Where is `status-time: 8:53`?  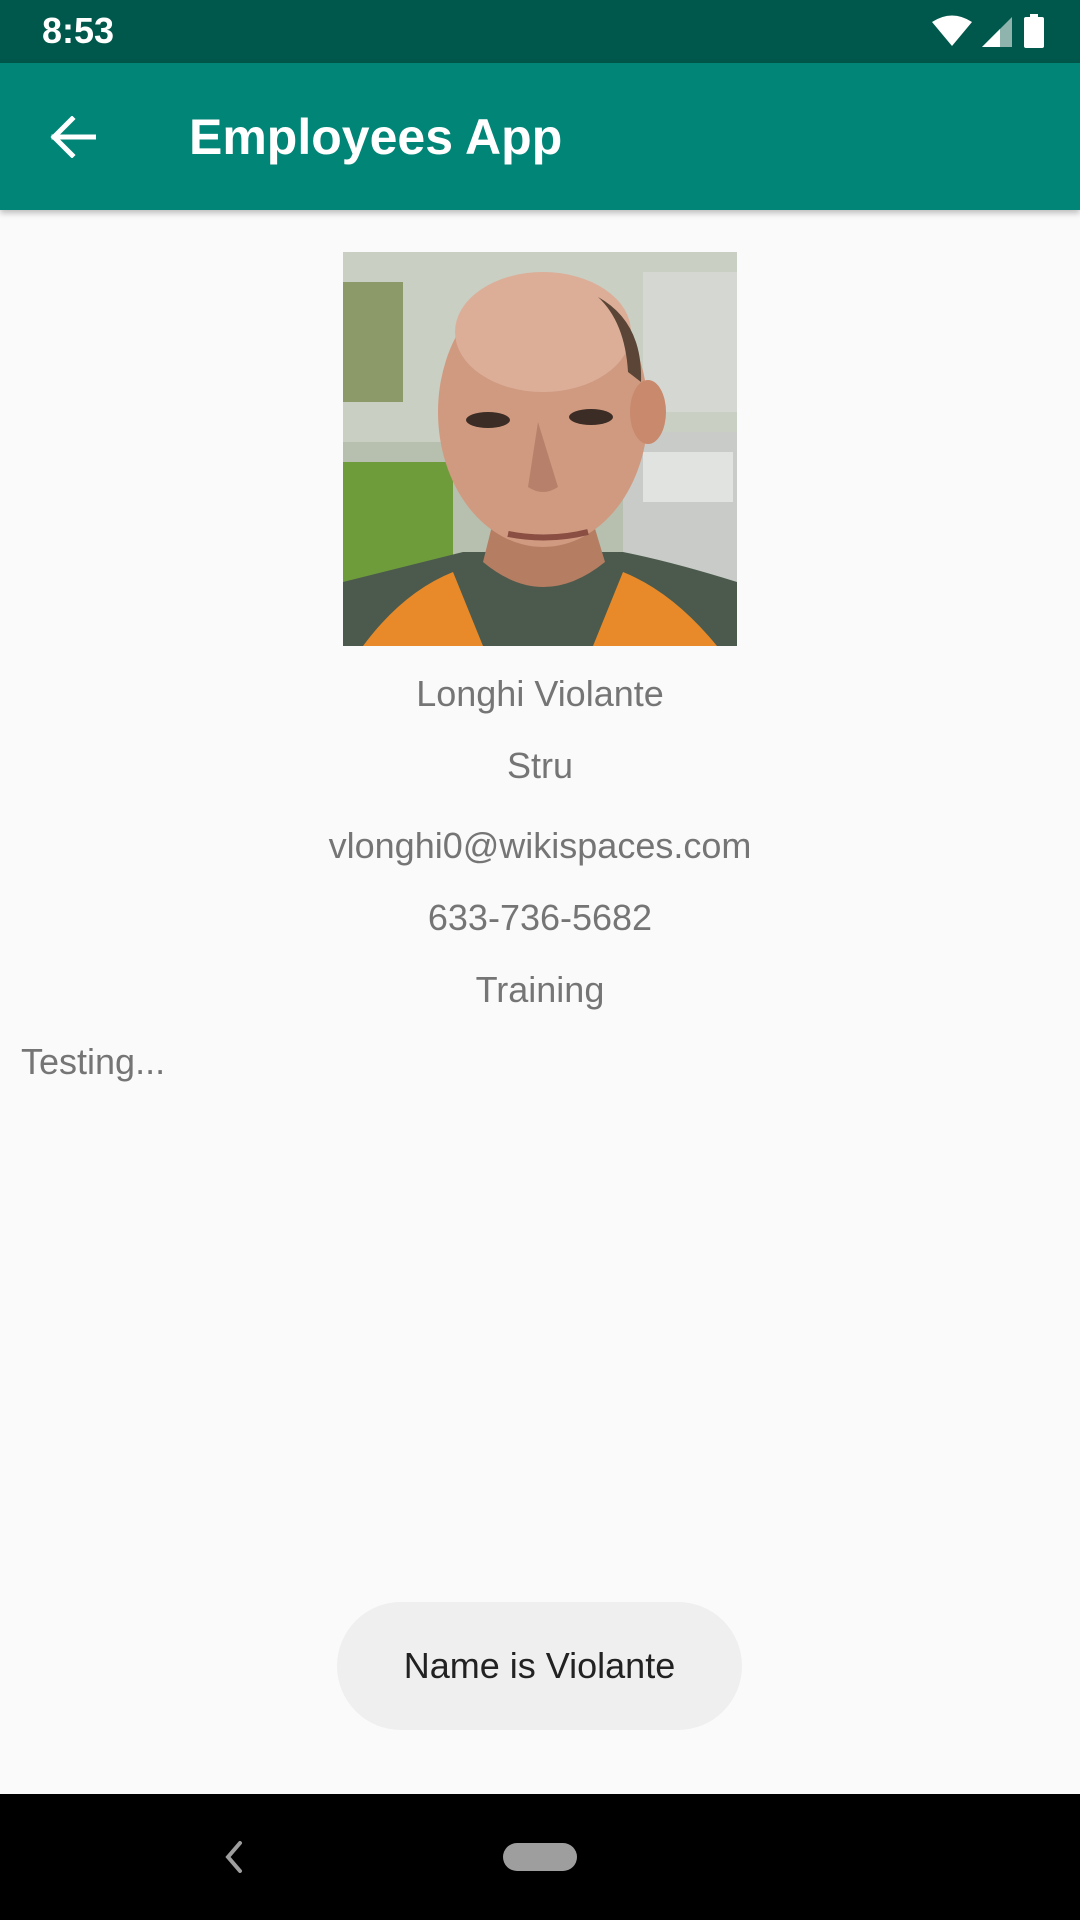 status-time: 8:53 is located at coordinates (78, 30).